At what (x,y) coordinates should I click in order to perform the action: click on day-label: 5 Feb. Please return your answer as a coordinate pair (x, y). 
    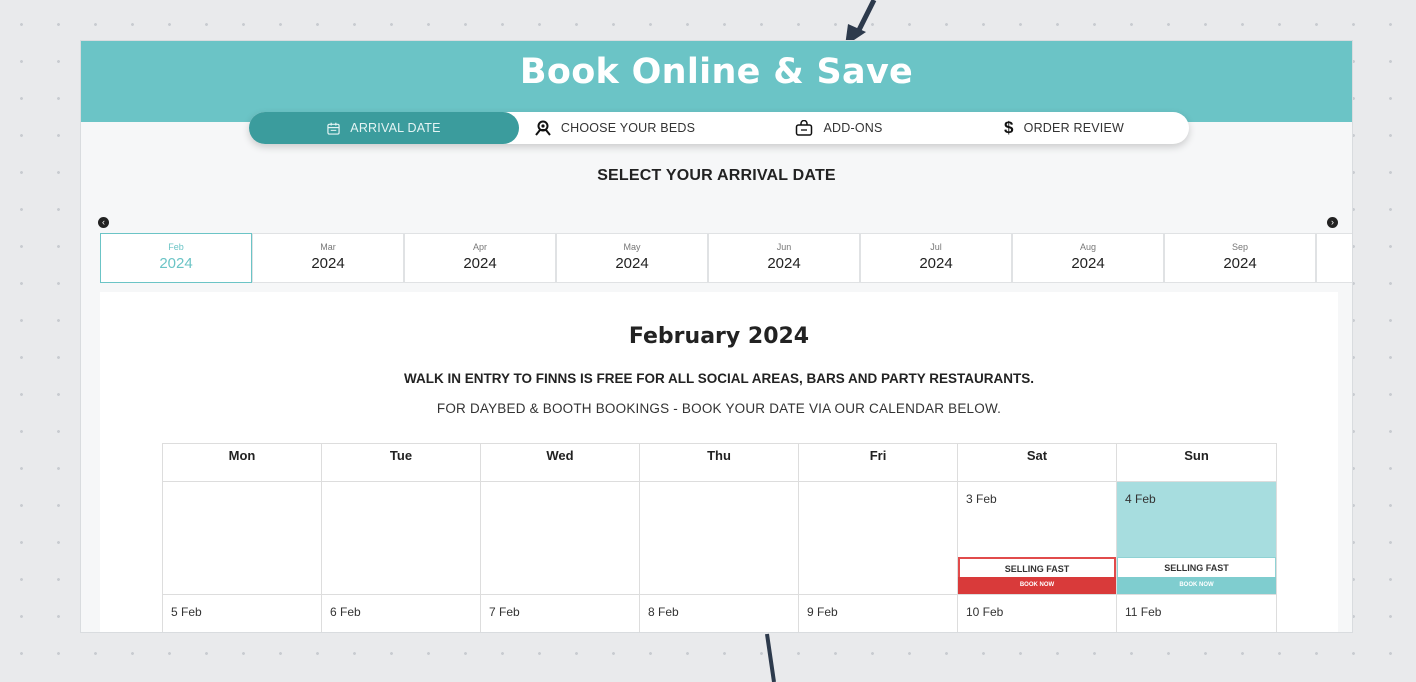
    Looking at the image, I should click on (186, 612).